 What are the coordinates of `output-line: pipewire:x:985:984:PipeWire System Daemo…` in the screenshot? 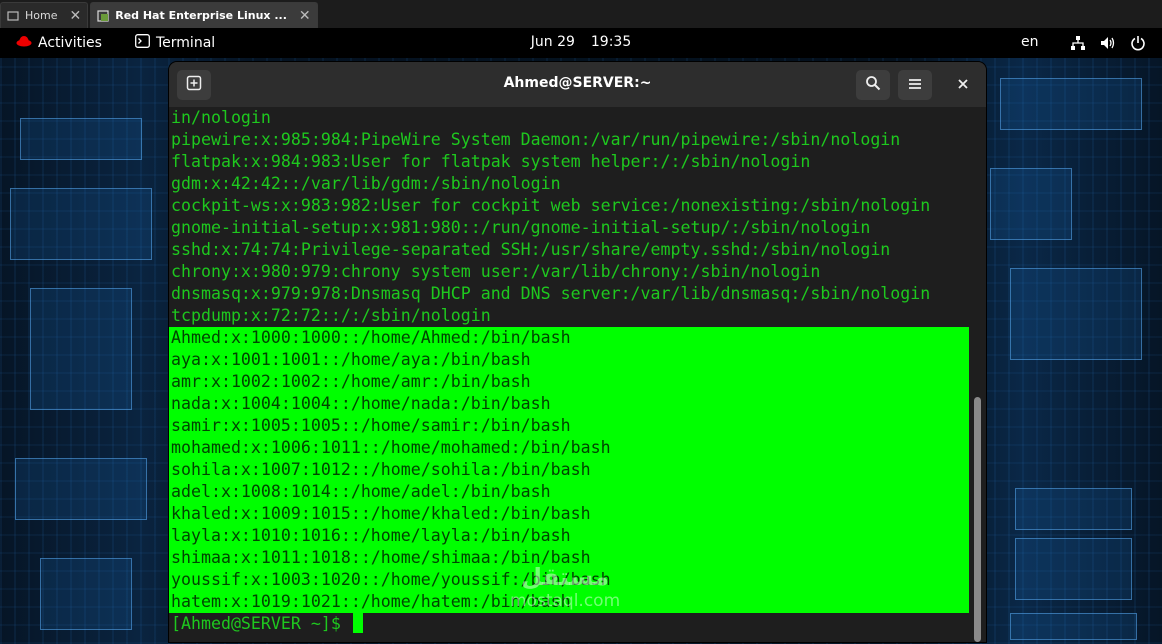 It's located at (536, 139).